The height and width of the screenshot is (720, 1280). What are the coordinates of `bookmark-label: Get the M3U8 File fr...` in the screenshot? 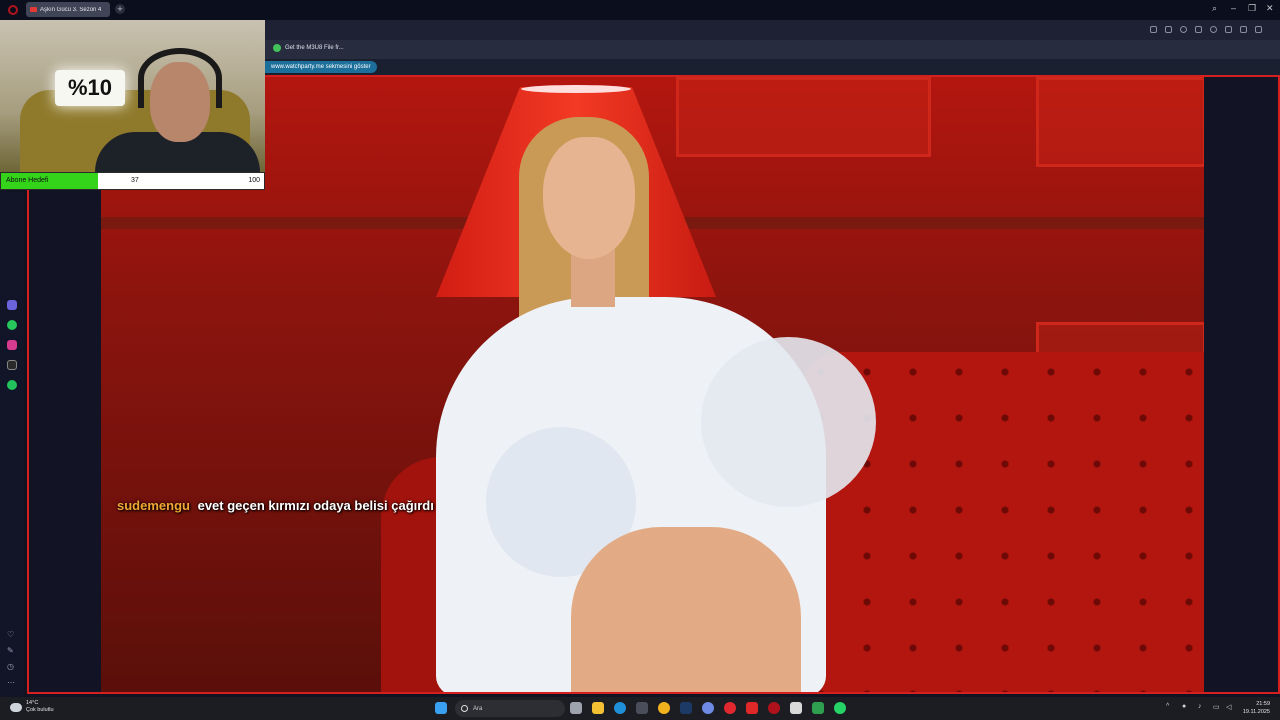 It's located at (314, 48).